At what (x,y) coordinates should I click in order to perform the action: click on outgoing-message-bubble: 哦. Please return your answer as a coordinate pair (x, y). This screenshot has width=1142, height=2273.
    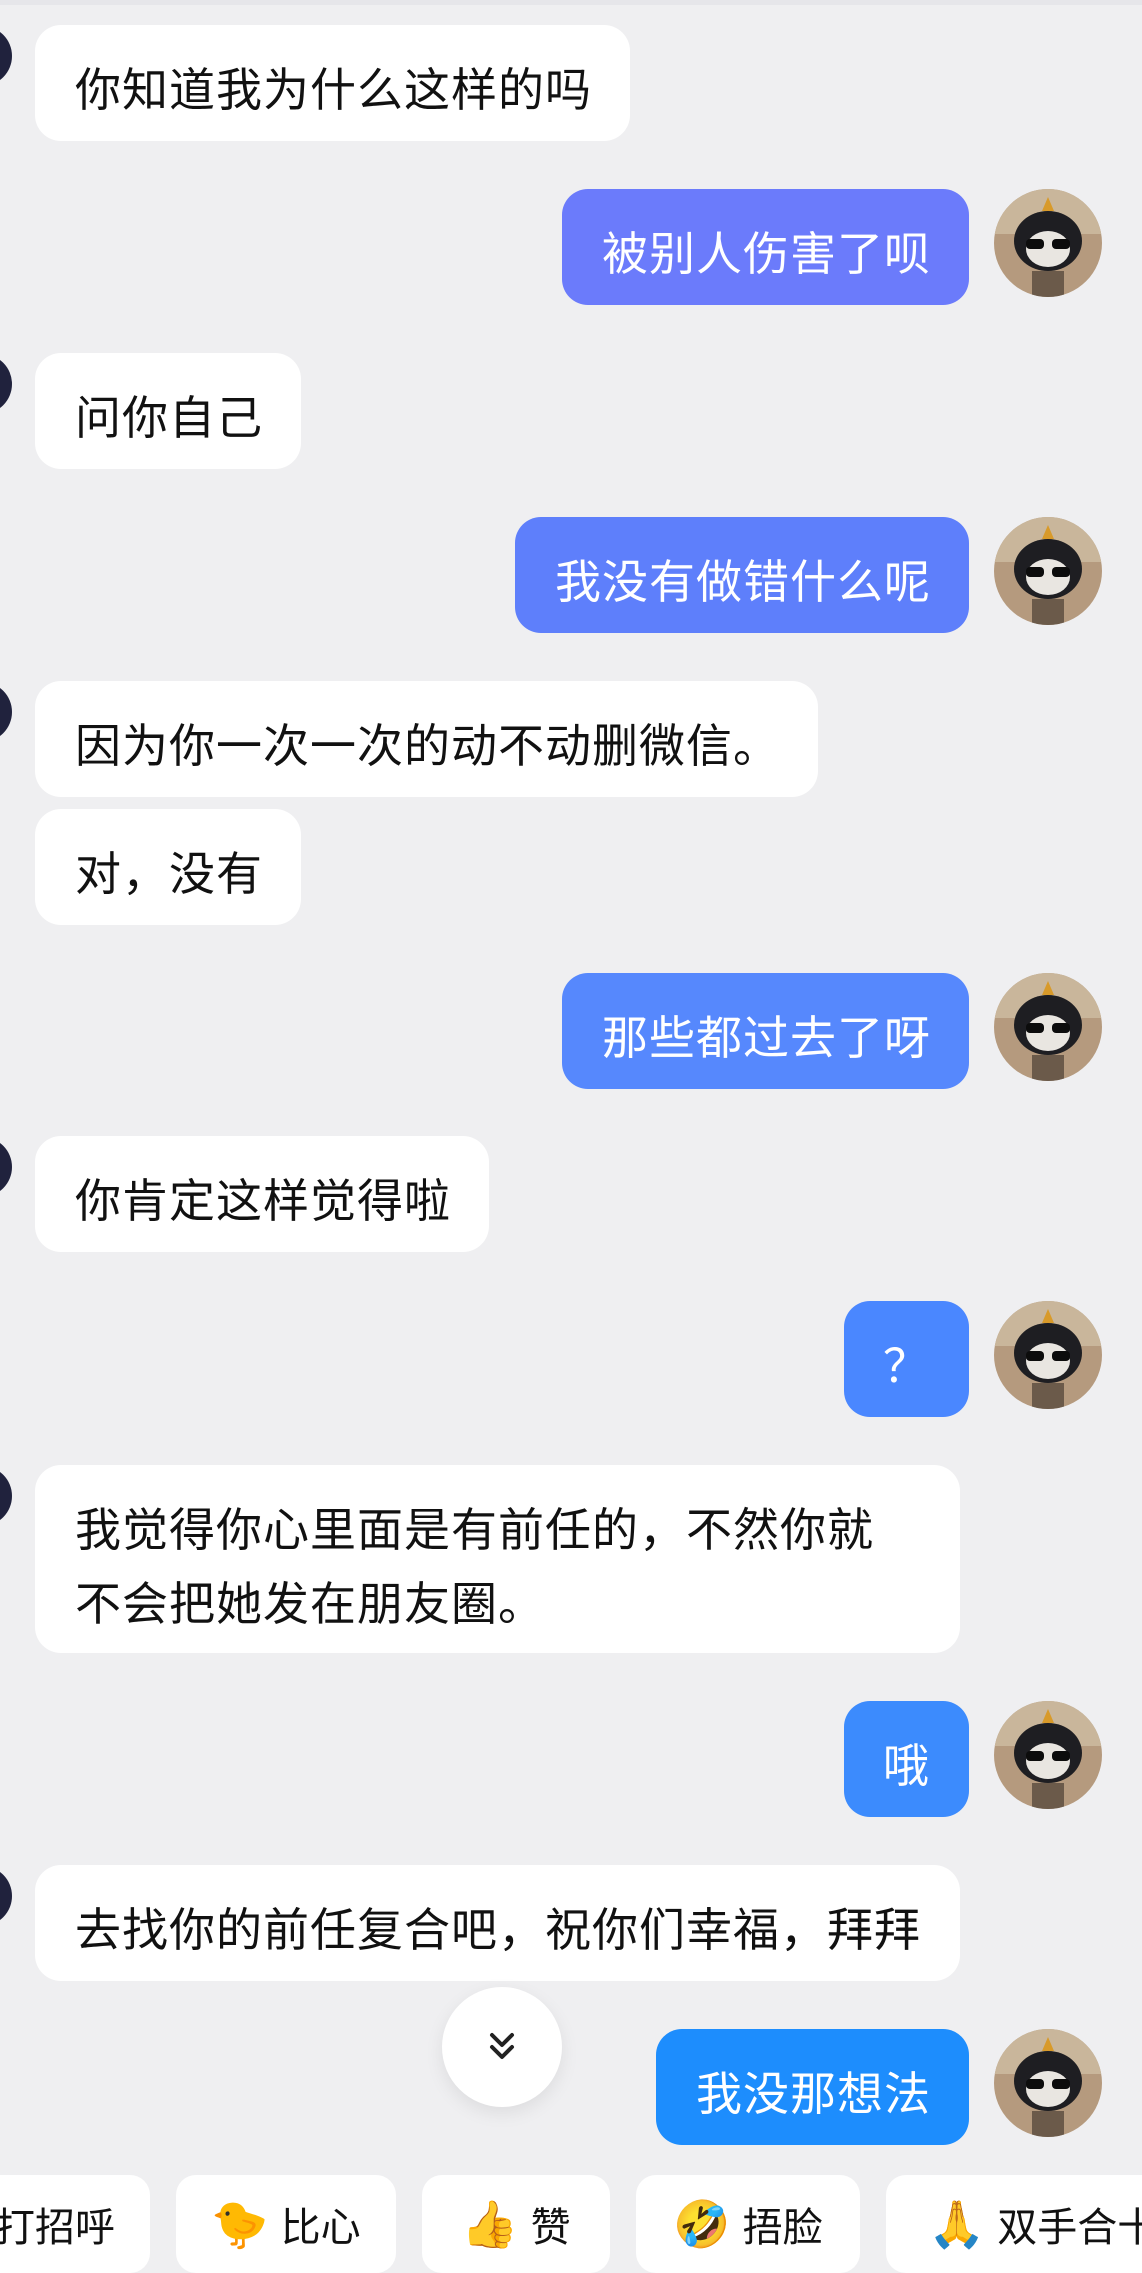
    Looking at the image, I should click on (906, 1759).